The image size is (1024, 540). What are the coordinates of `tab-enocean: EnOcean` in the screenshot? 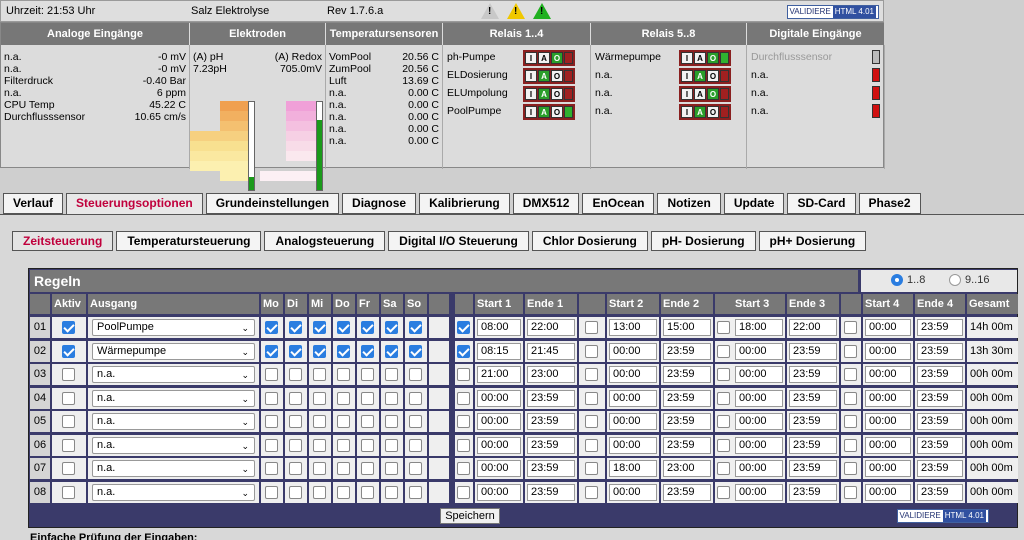 It's located at (618, 203).